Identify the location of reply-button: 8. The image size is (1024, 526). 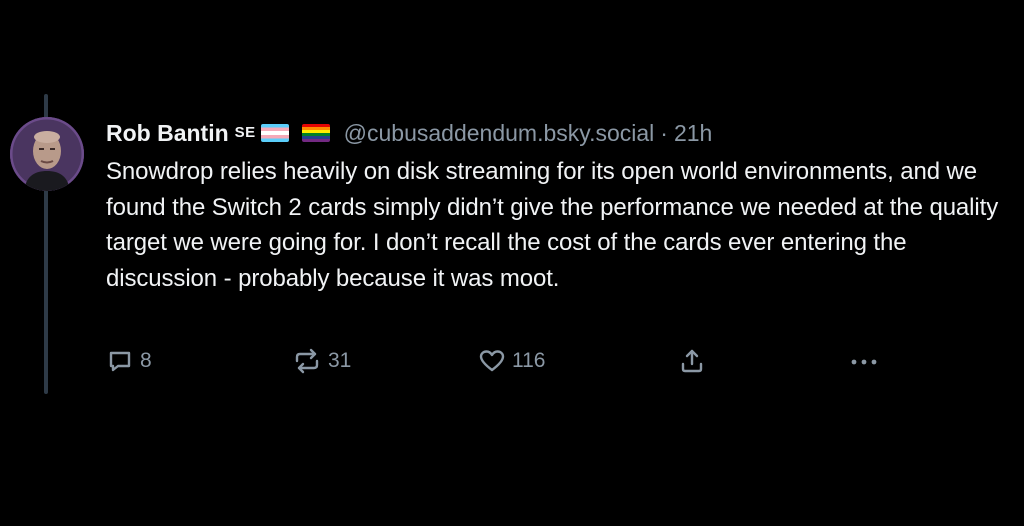
(129, 361).